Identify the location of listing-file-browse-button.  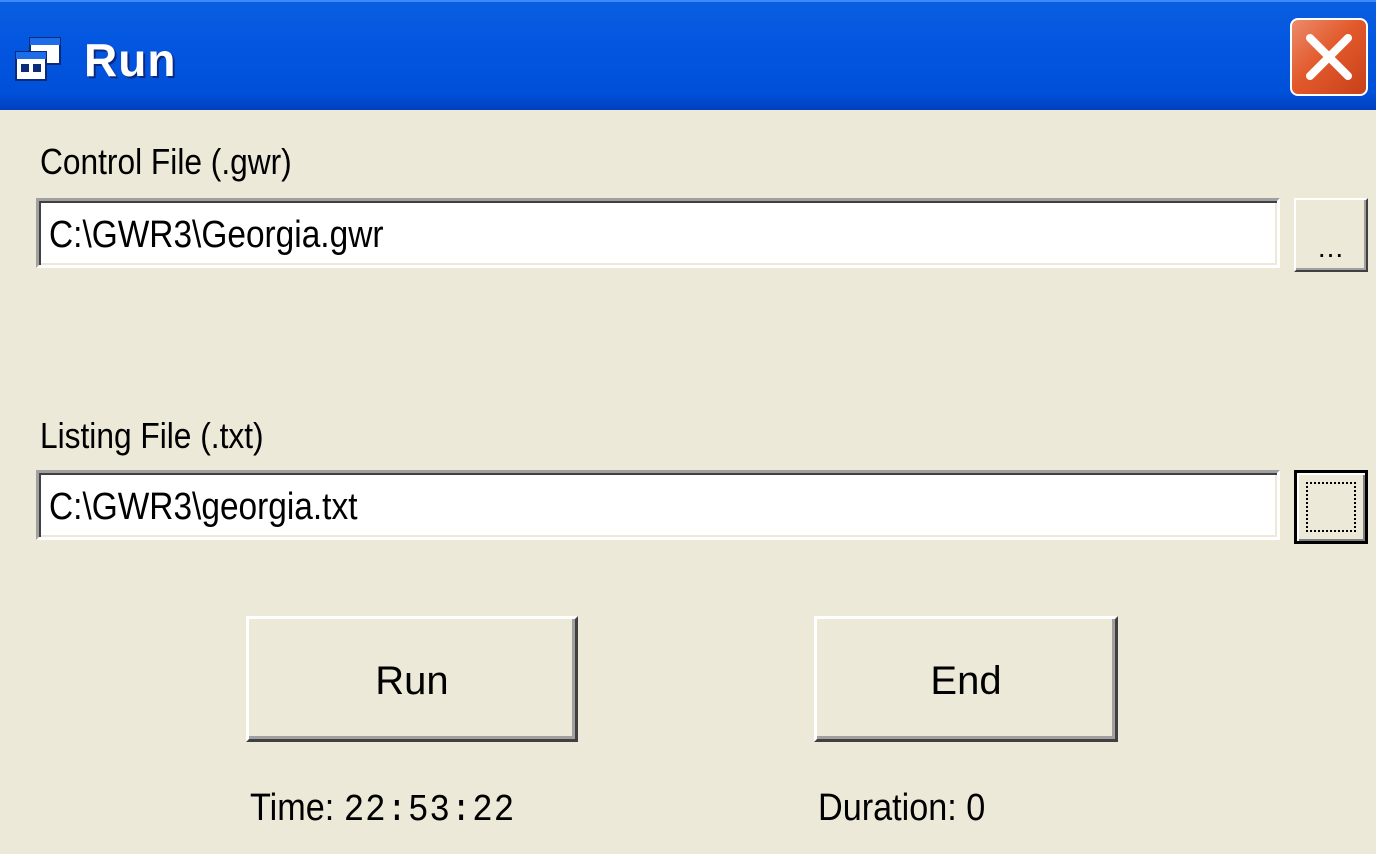
(1331, 507).